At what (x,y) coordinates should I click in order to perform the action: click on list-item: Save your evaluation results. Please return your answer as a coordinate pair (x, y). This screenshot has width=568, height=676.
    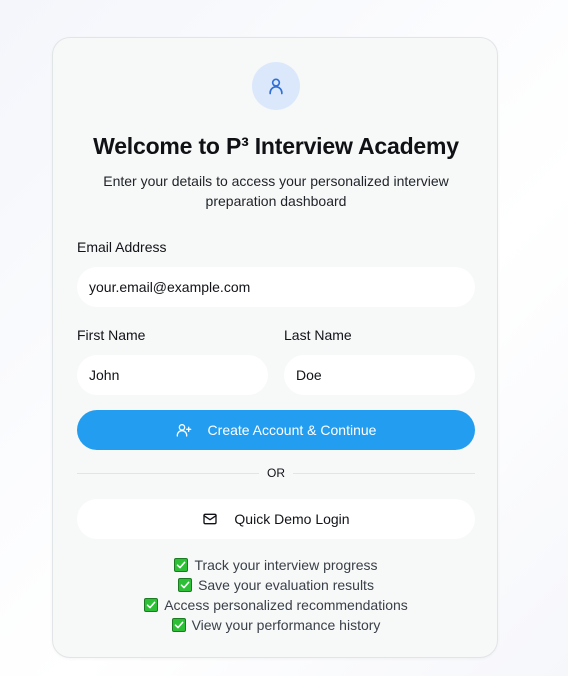
    Looking at the image, I should click on (276, 585).